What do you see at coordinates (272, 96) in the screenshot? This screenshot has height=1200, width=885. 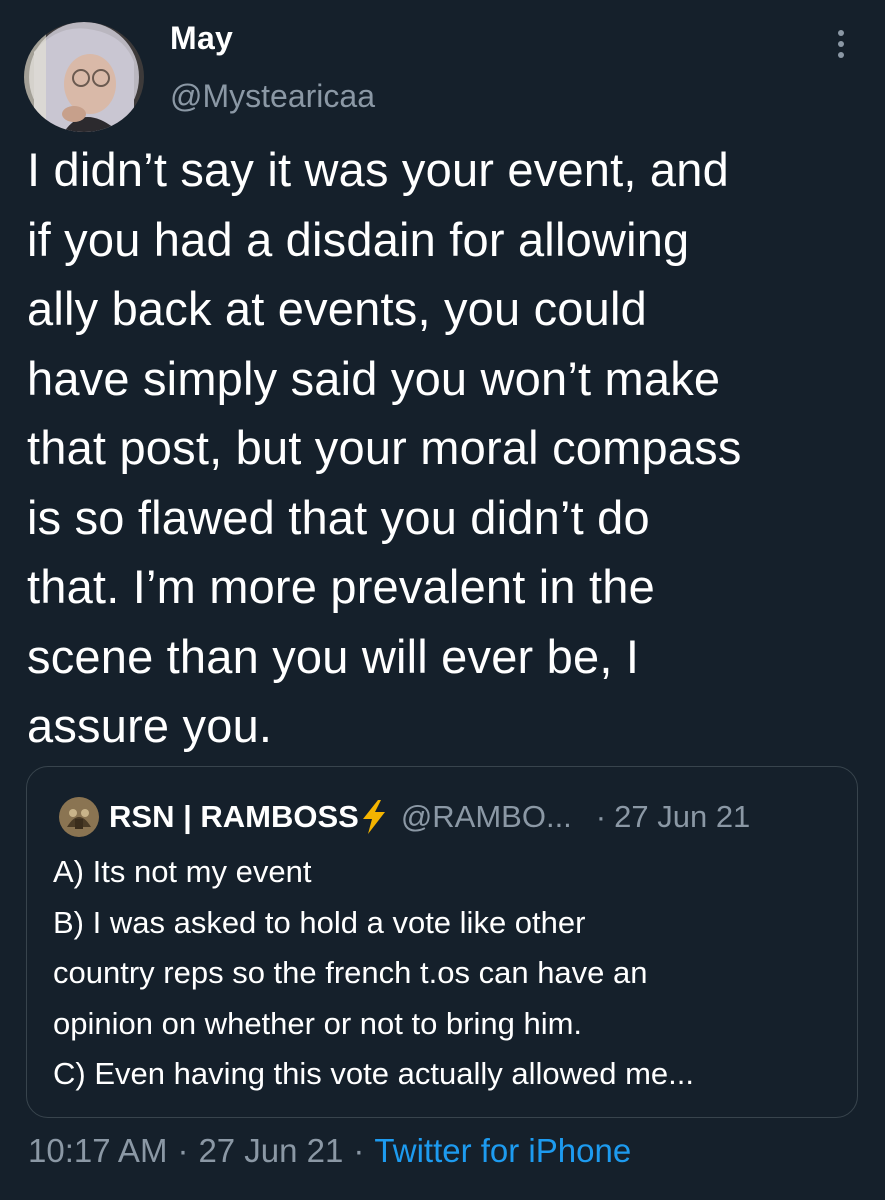 I see `author-handle: @Mystearicaa` at bounding box center [272, 96].